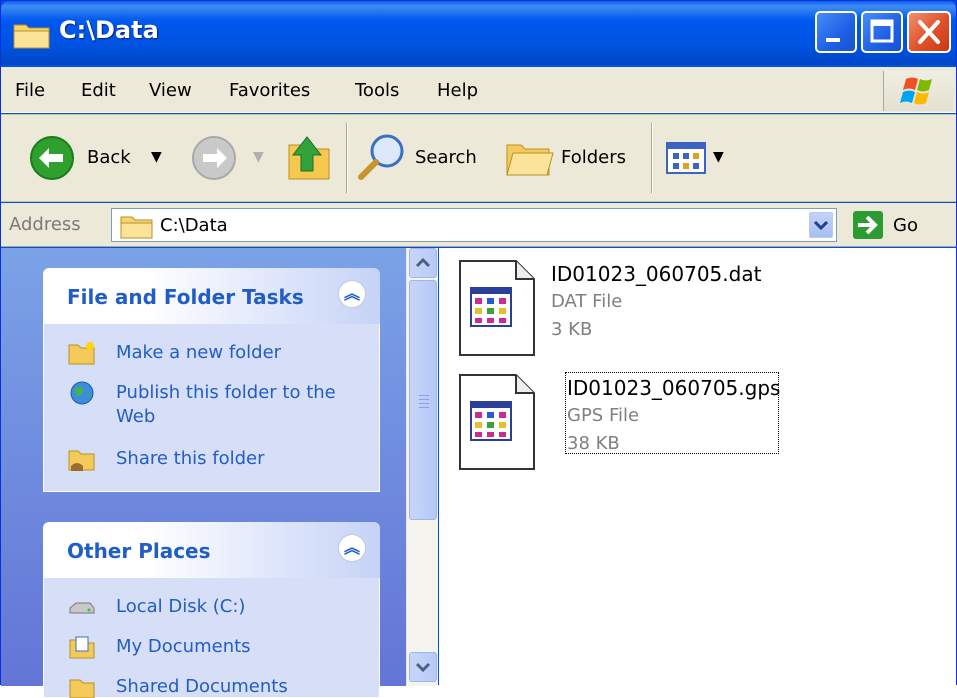 Image resolution: width=957 pixels, height=698 pixels. I want to click on vertical-scrollbar, so click(422, 467).